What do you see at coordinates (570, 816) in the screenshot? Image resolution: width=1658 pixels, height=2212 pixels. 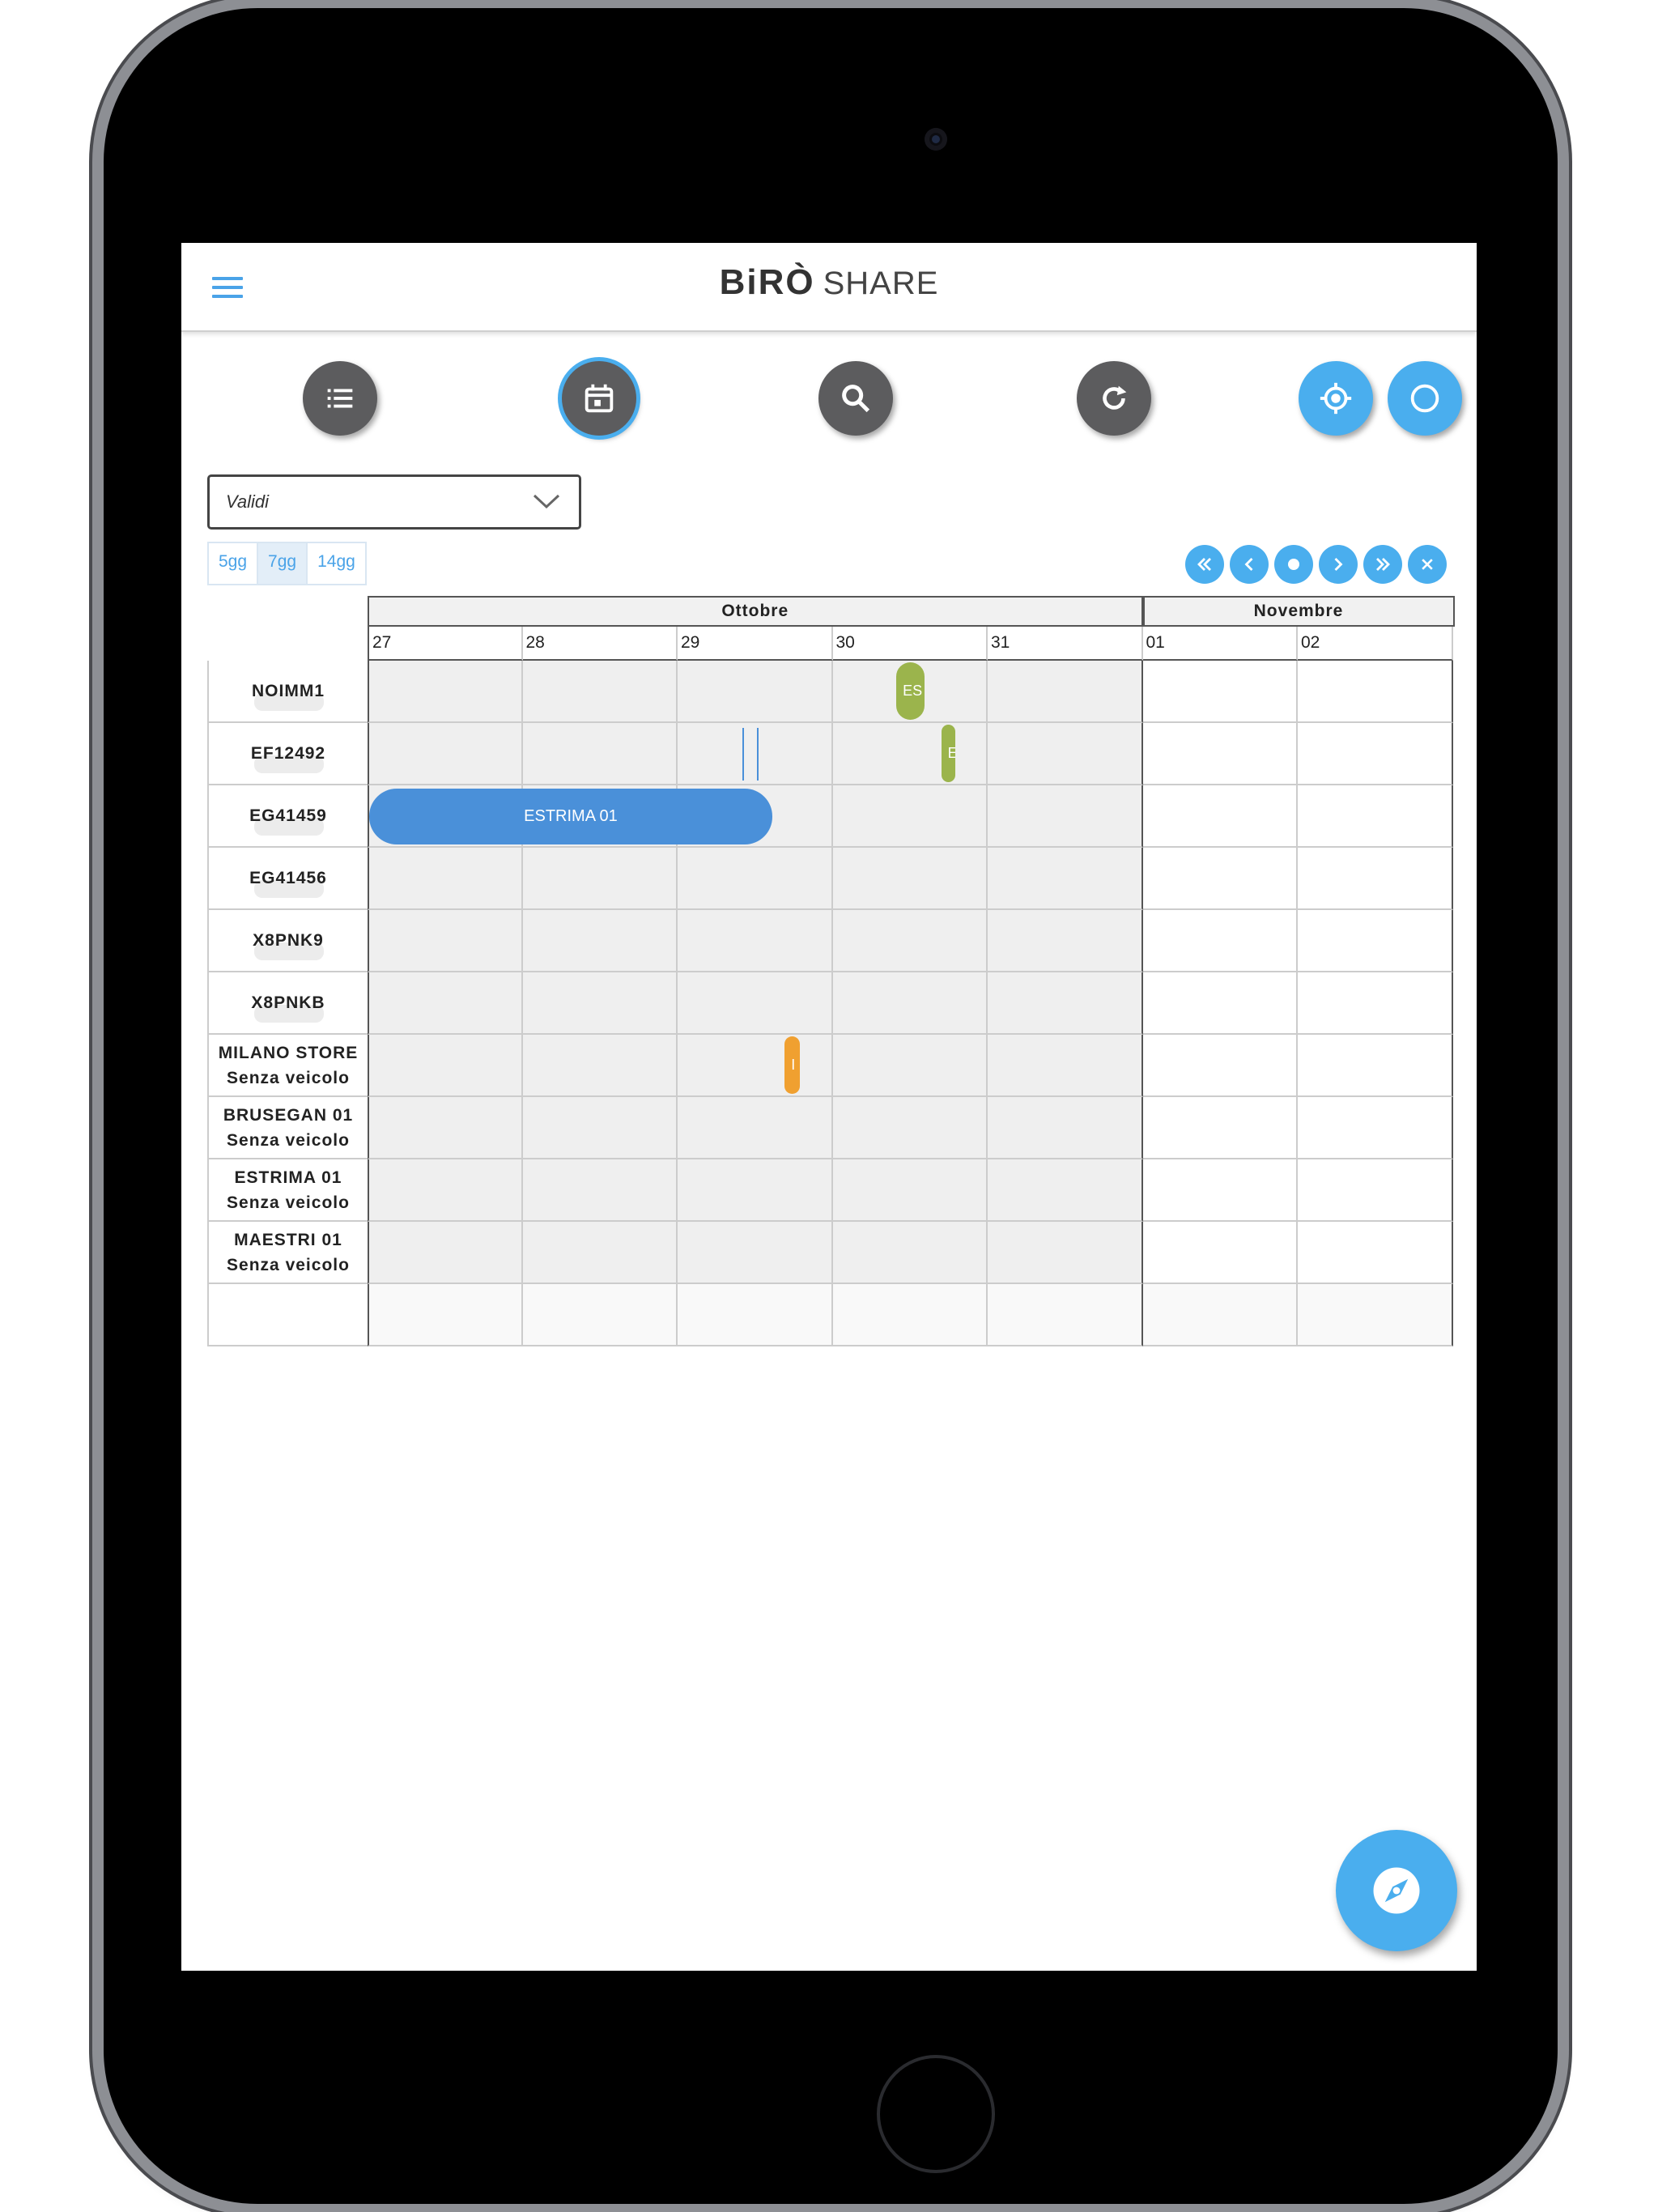 I see `reservation-event: ESTRIMA 01` at bounding box center [570, 816].